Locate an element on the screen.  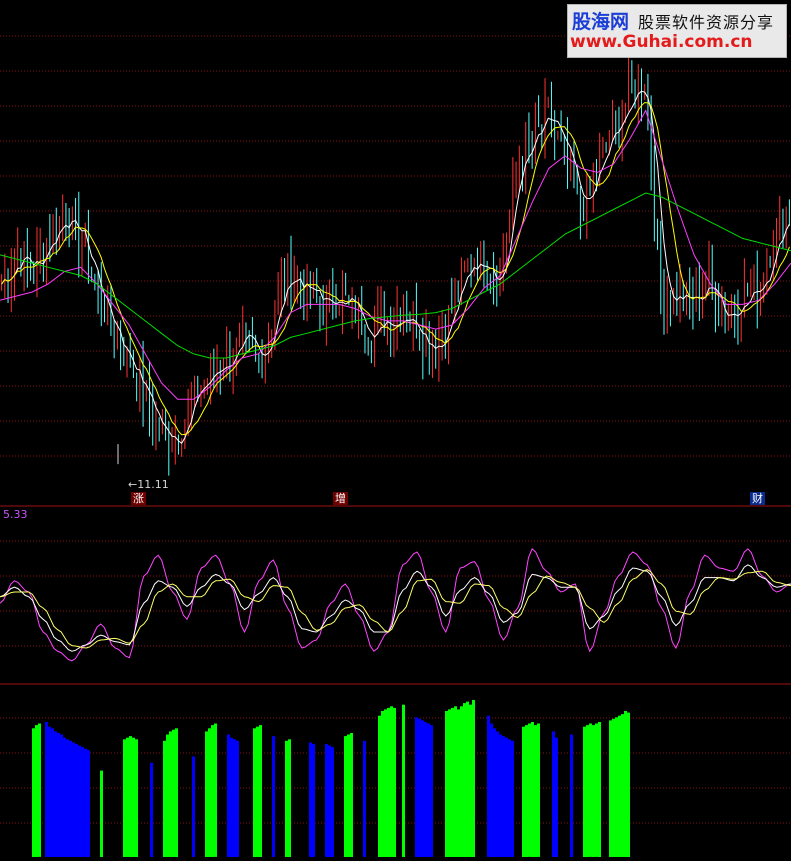
low-price-value: 11.11 is located at coordinates (153, 484).